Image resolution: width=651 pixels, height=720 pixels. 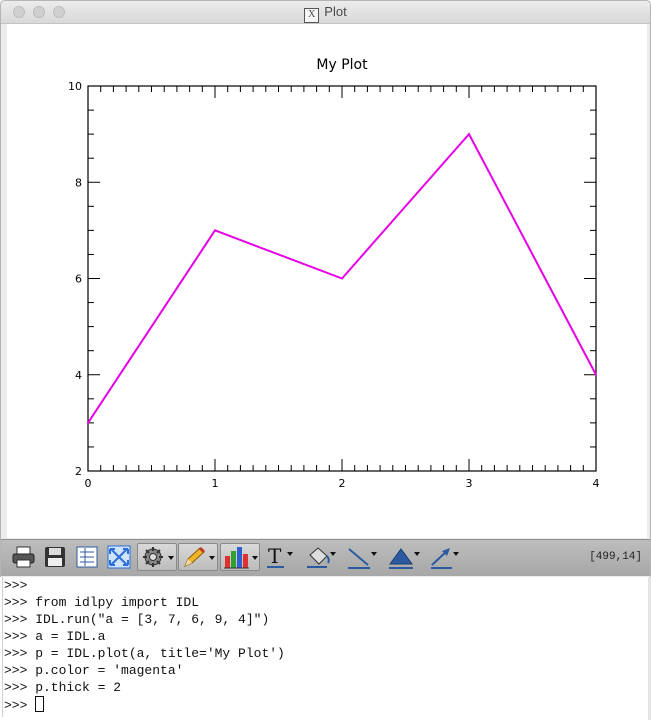 I want to click on chart-type-dropdown-button, so click(x=240, y=557).